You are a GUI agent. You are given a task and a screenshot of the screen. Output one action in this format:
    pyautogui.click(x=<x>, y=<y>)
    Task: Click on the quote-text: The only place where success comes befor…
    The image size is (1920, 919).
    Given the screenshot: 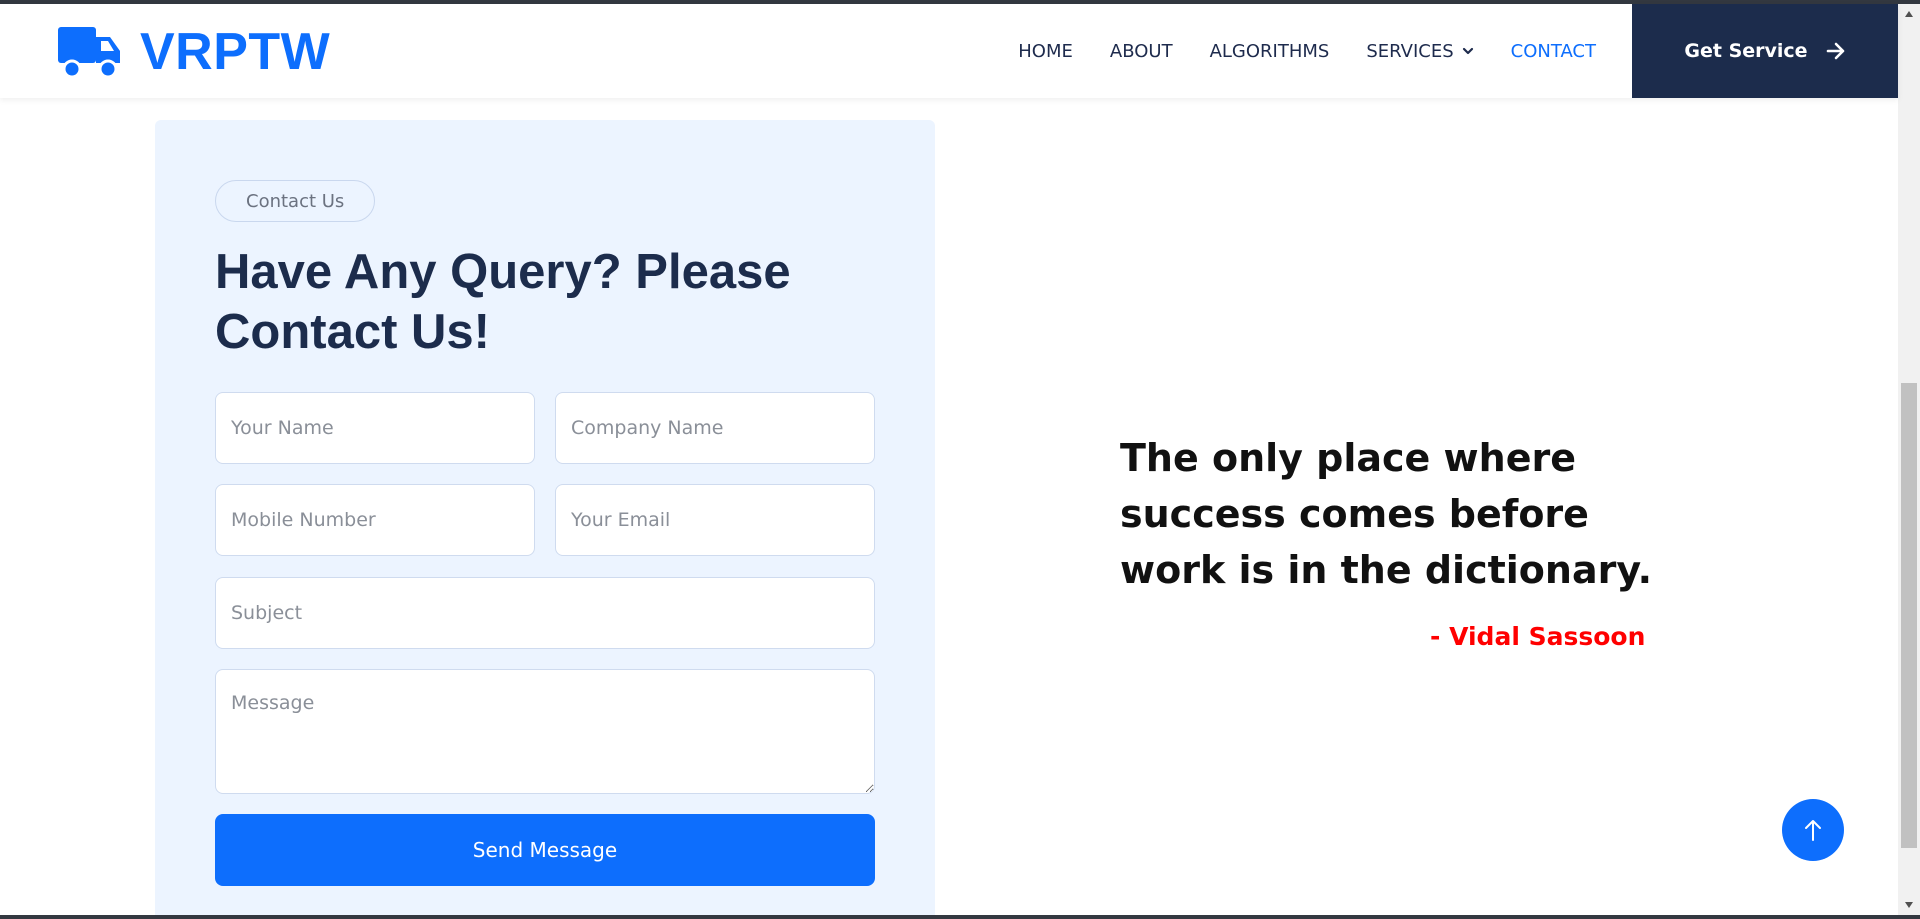 What is the action you would take?
    pyautogui.click(x=1386, y=514)
    